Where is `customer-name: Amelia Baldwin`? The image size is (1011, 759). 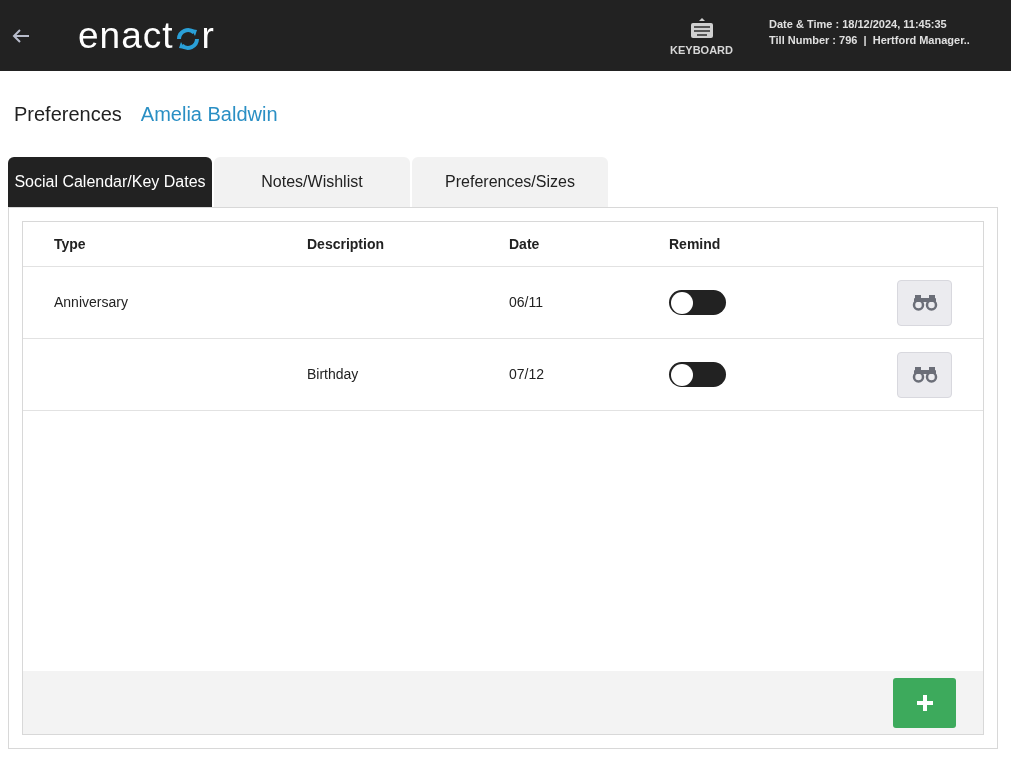 customer-name: Amelia Baldwin is located at coordinates (209, 114).